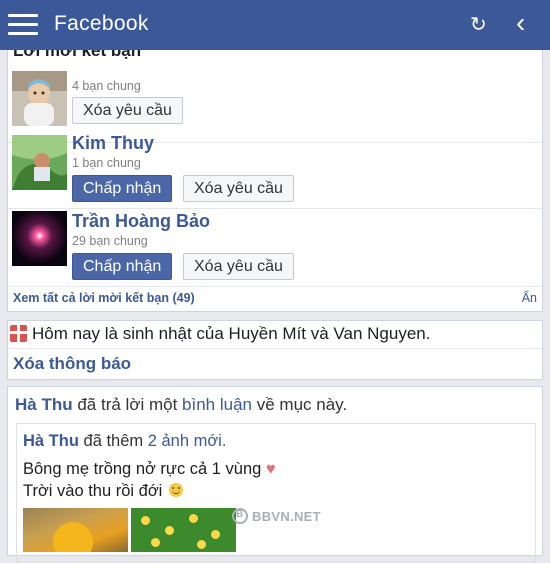 The width and height of the screenshot is (550, 563). I want to click on status-text: Bông mẹ trồng nở rực cả 1 vùng, so click(142, 469).